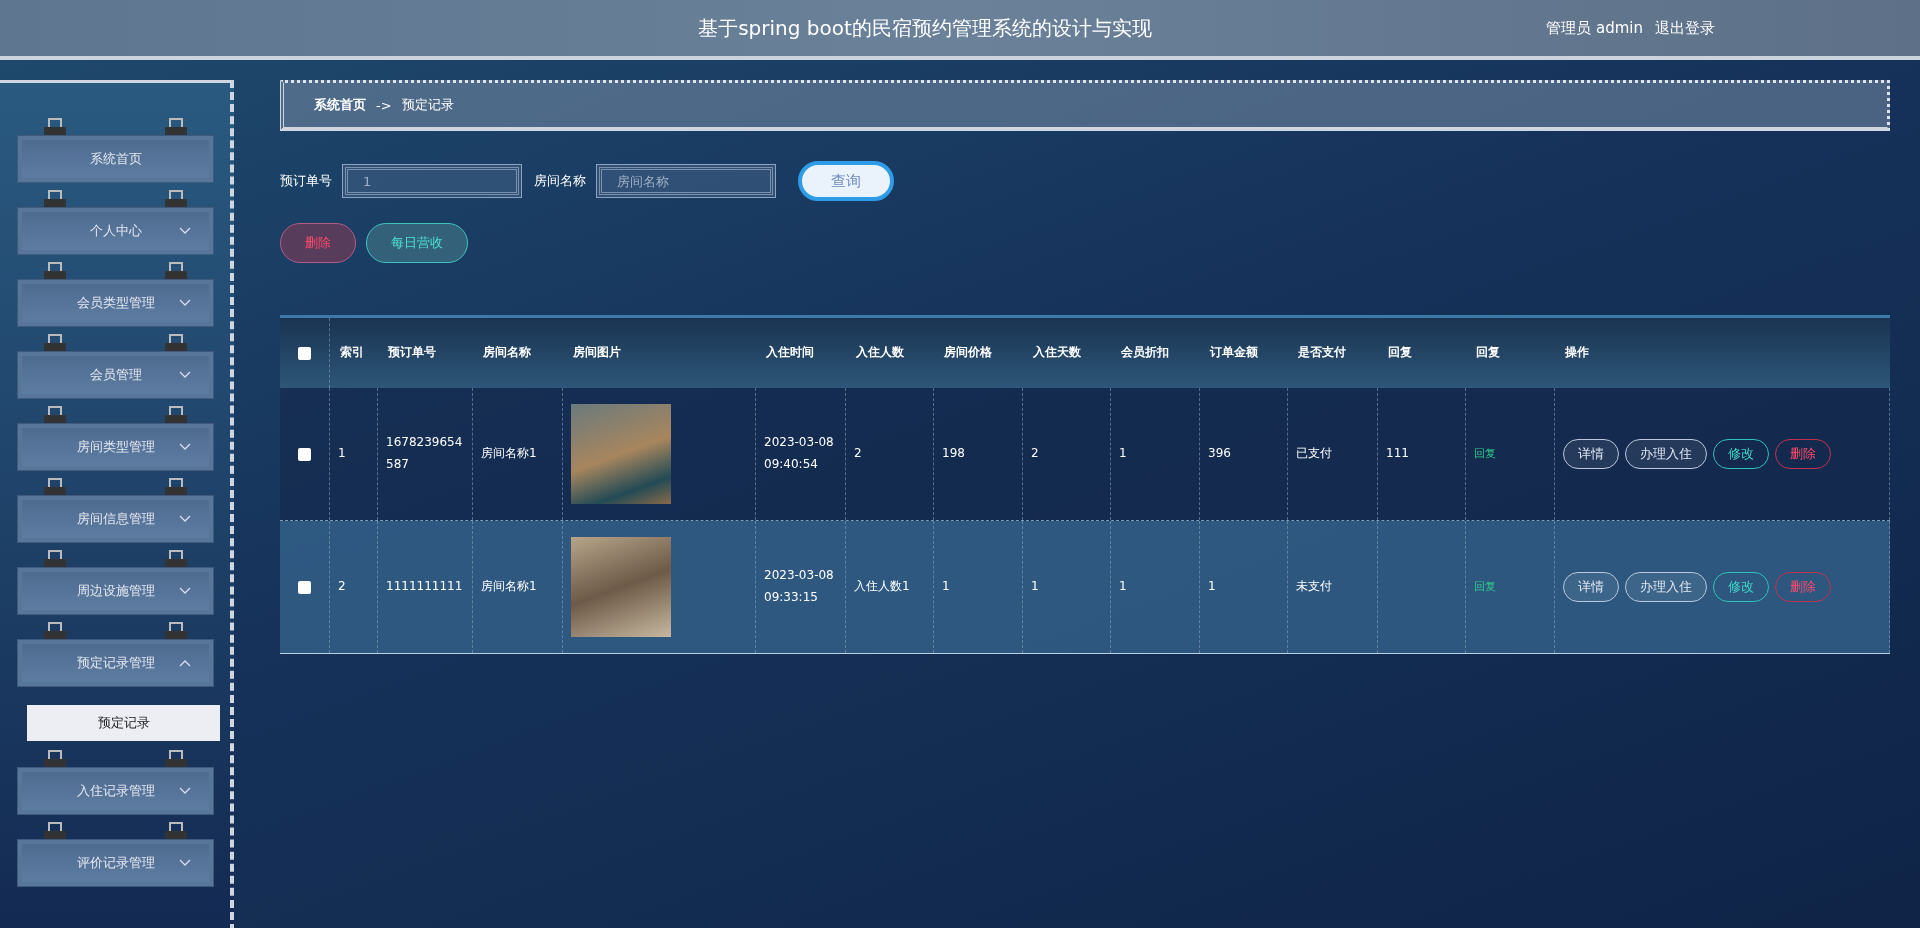 This screenshot has width=1920, height=928. Describe the element at coordinates (115, 519) in the screenshot. I see `menu-item: 房间信息管理` at that location.